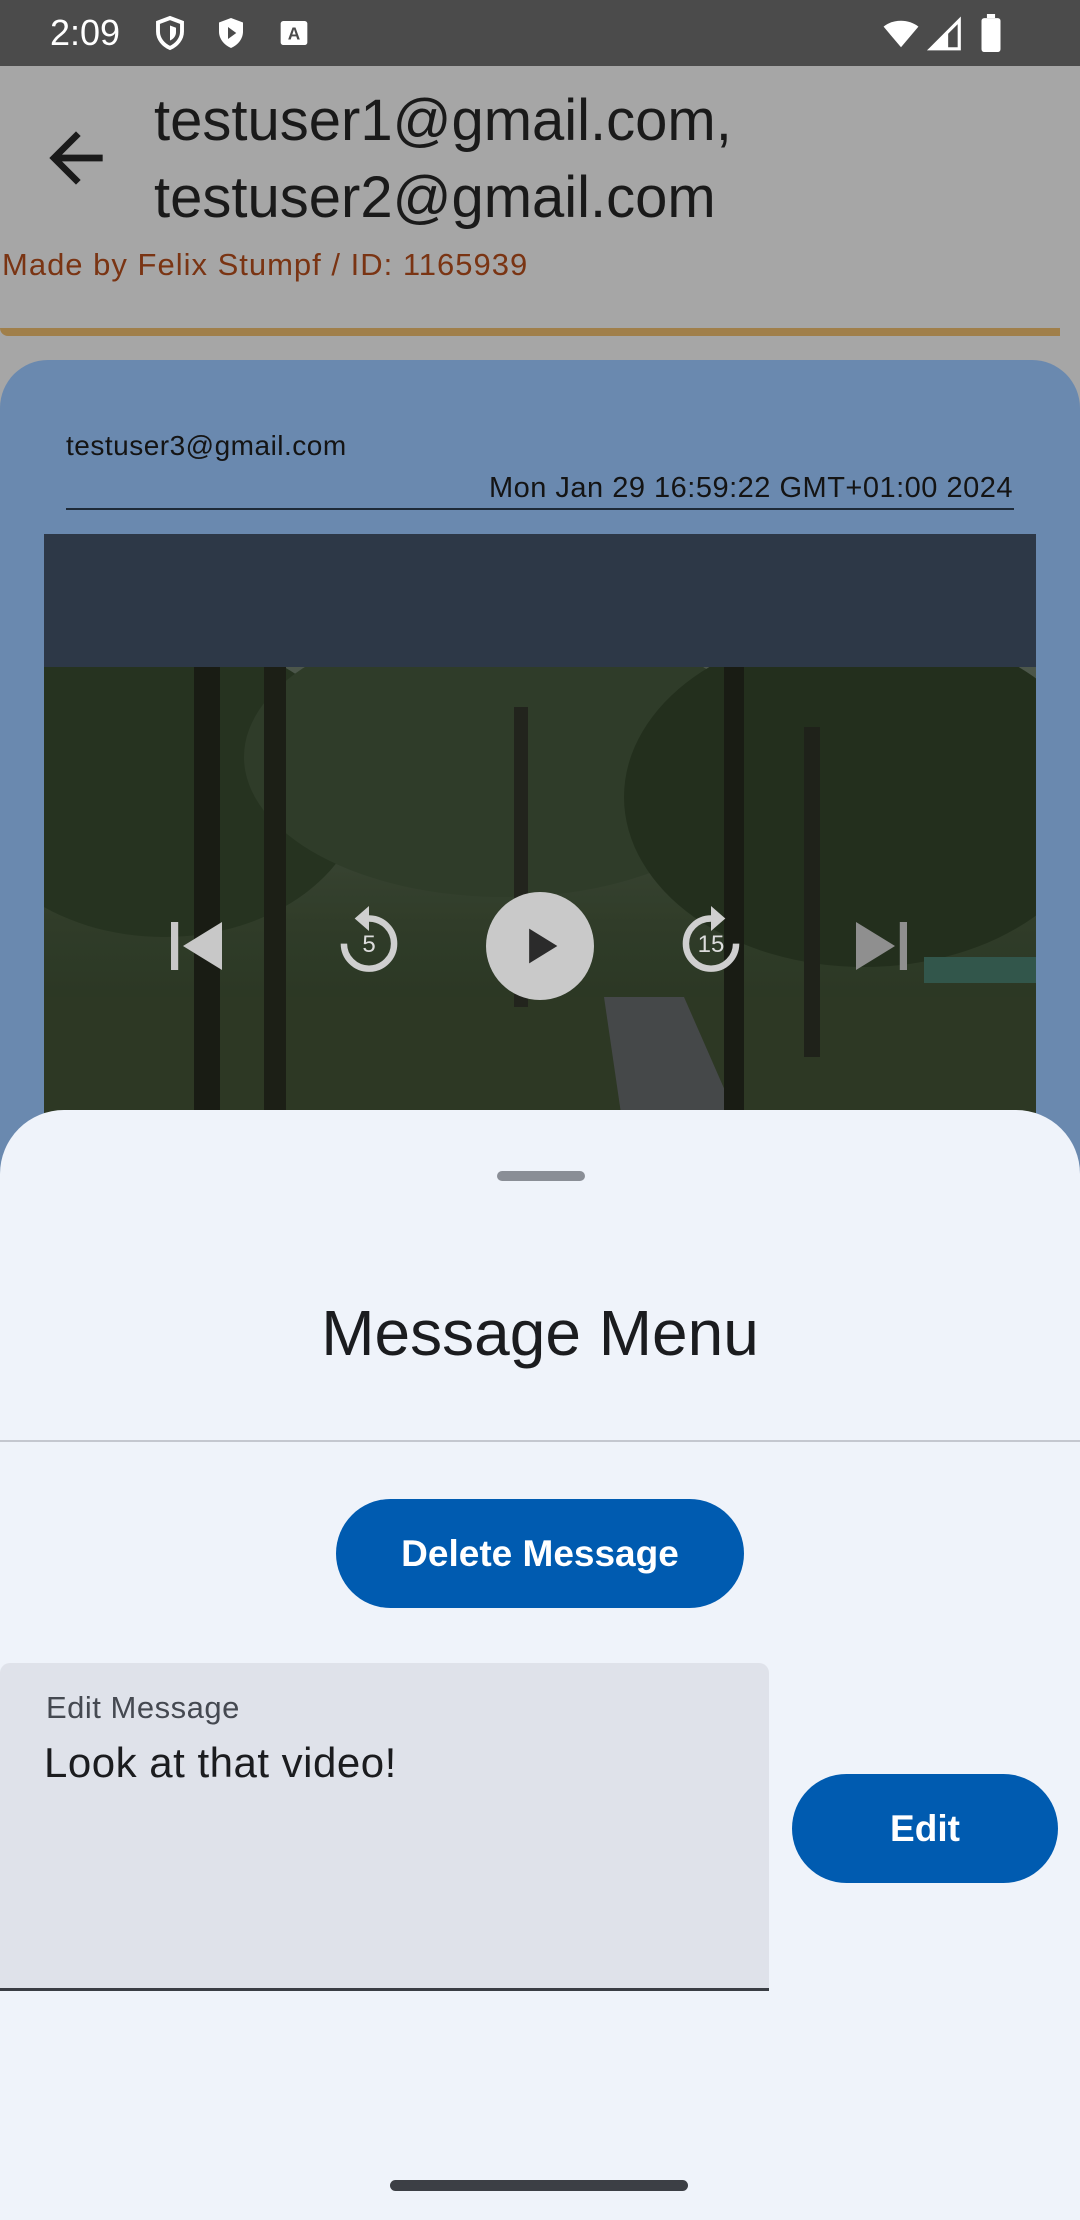  Describe the element at coordinates (435, 197) in the screenshot. I see `title-line-2: testuser2@gmail.com` at that location.